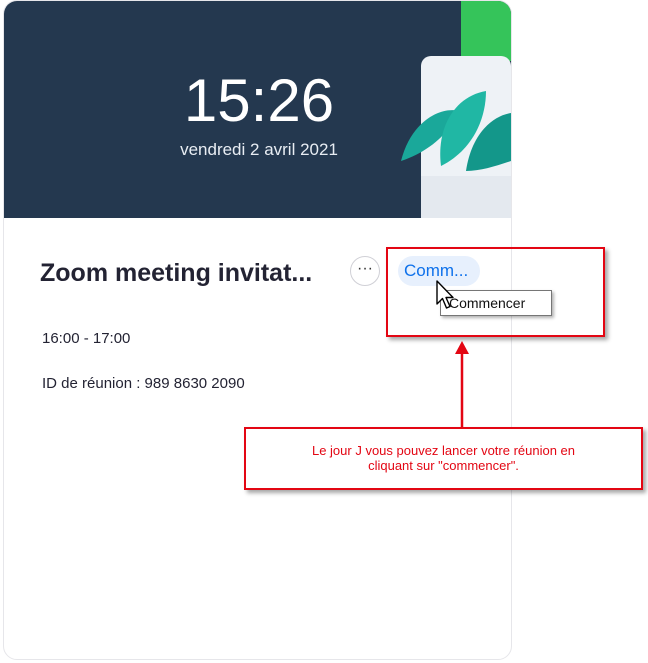 This screenshot has height=663, width=648. What do you see at coordinates (259, 149) in the screenshot?
I see `clock-date: vendredi 2 avril 2021` at bounding box center [259, 149].